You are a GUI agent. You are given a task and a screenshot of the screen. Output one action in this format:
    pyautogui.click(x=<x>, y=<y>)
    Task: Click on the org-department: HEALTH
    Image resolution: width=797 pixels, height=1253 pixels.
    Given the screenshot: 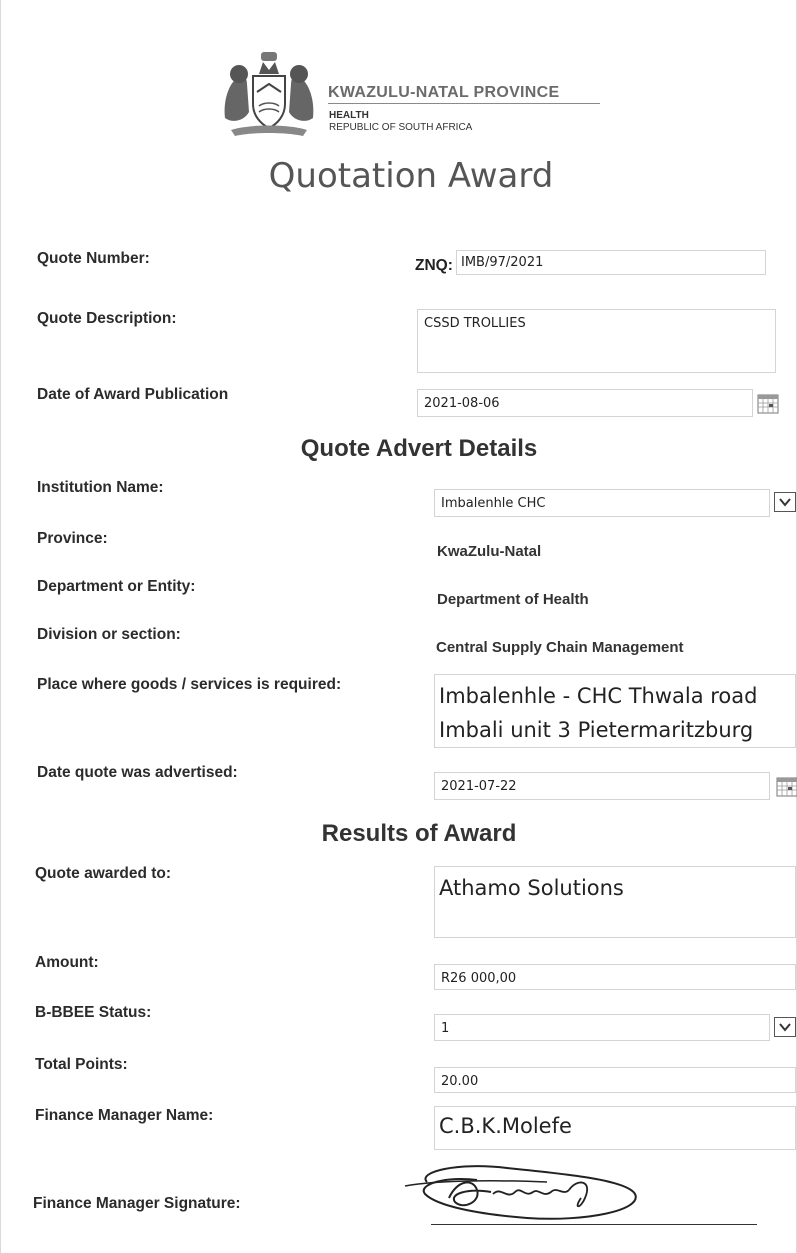 What is the action you would take?
    pyautogui.click(x=349, y=115)
    